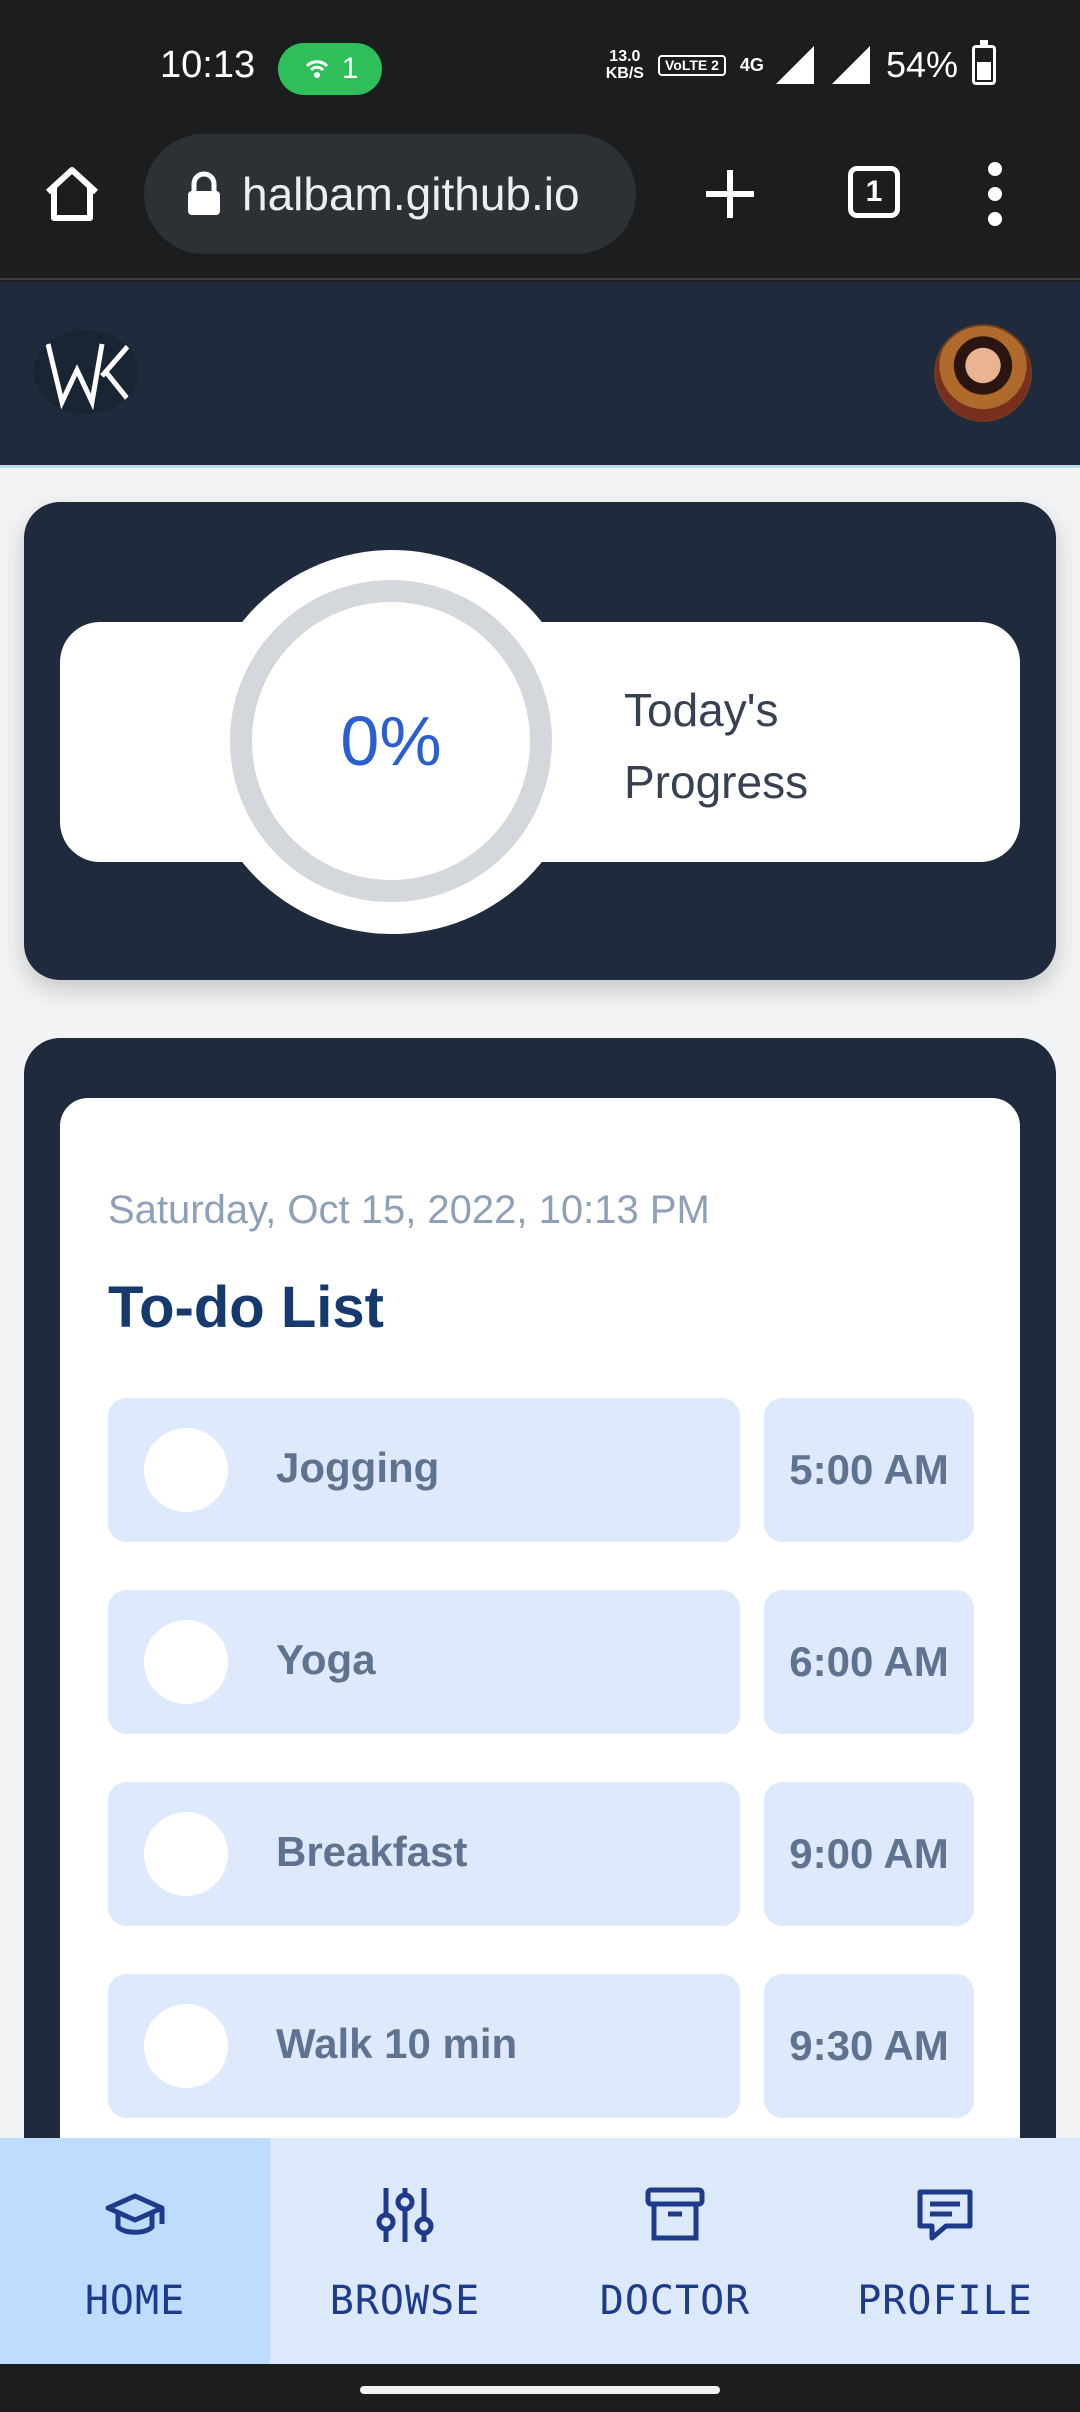 This screenshot has height=2412, width=1080. What do you see at coordinates (869, 1854) in the screenshot?
I see `task-time: 9:00 AM` at bounding box center [869, 1854].